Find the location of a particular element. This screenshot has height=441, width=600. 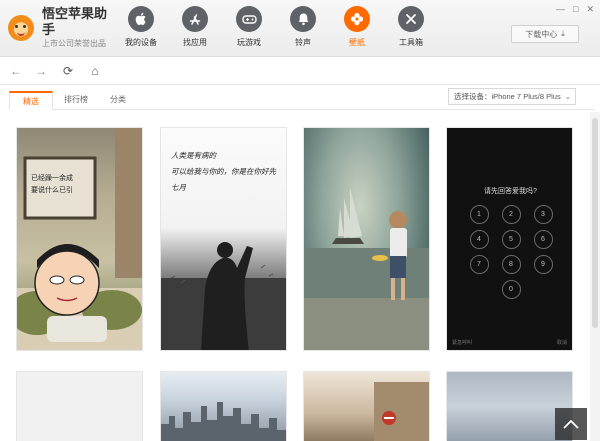

wallpaper-caption: 人类是有病的 可以给我与你的，你是在你好先 七月 is located at coordinates (223, 171).